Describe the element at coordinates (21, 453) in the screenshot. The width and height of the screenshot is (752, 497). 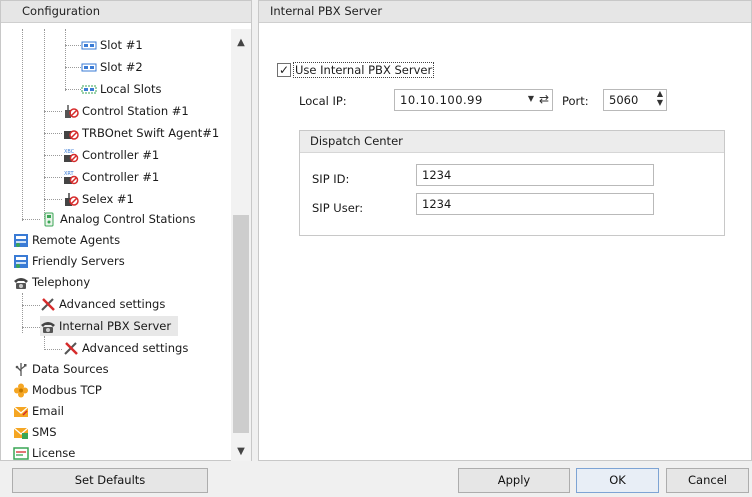
I see `license-icon` at that location.